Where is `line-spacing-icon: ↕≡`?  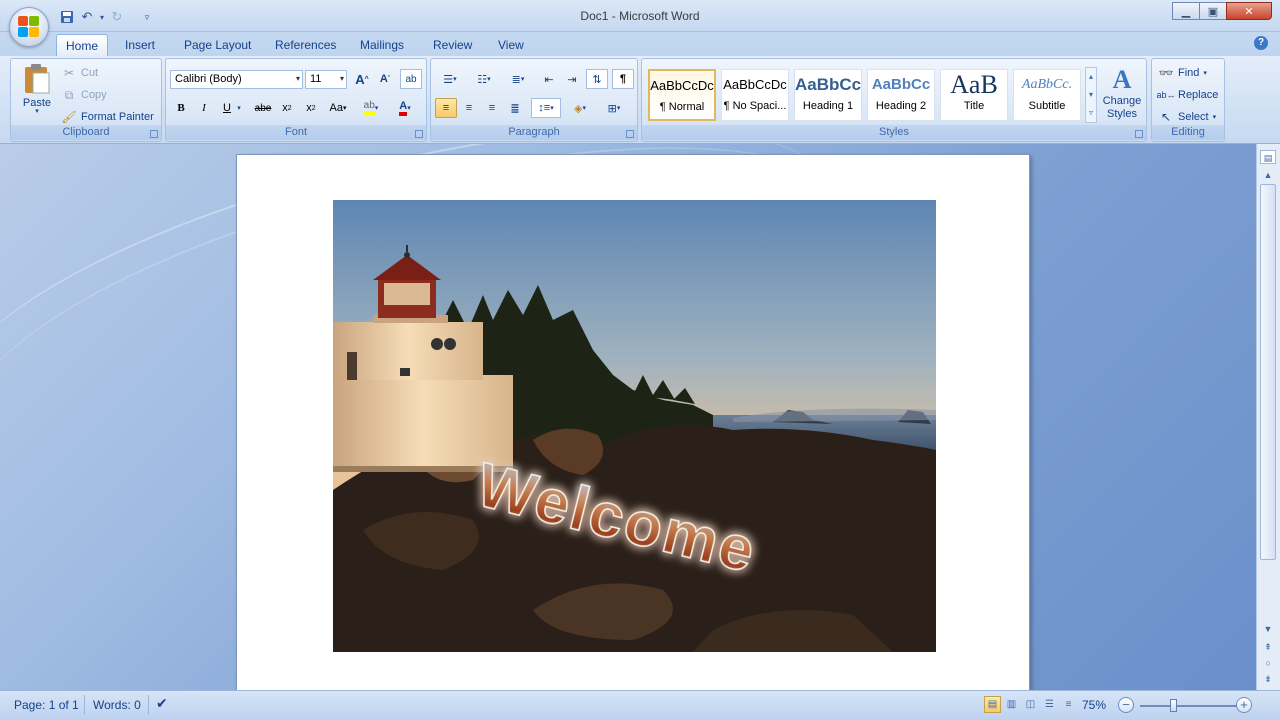 line-spacing-icon: ↕≡ is located at coordinates (544, 108).